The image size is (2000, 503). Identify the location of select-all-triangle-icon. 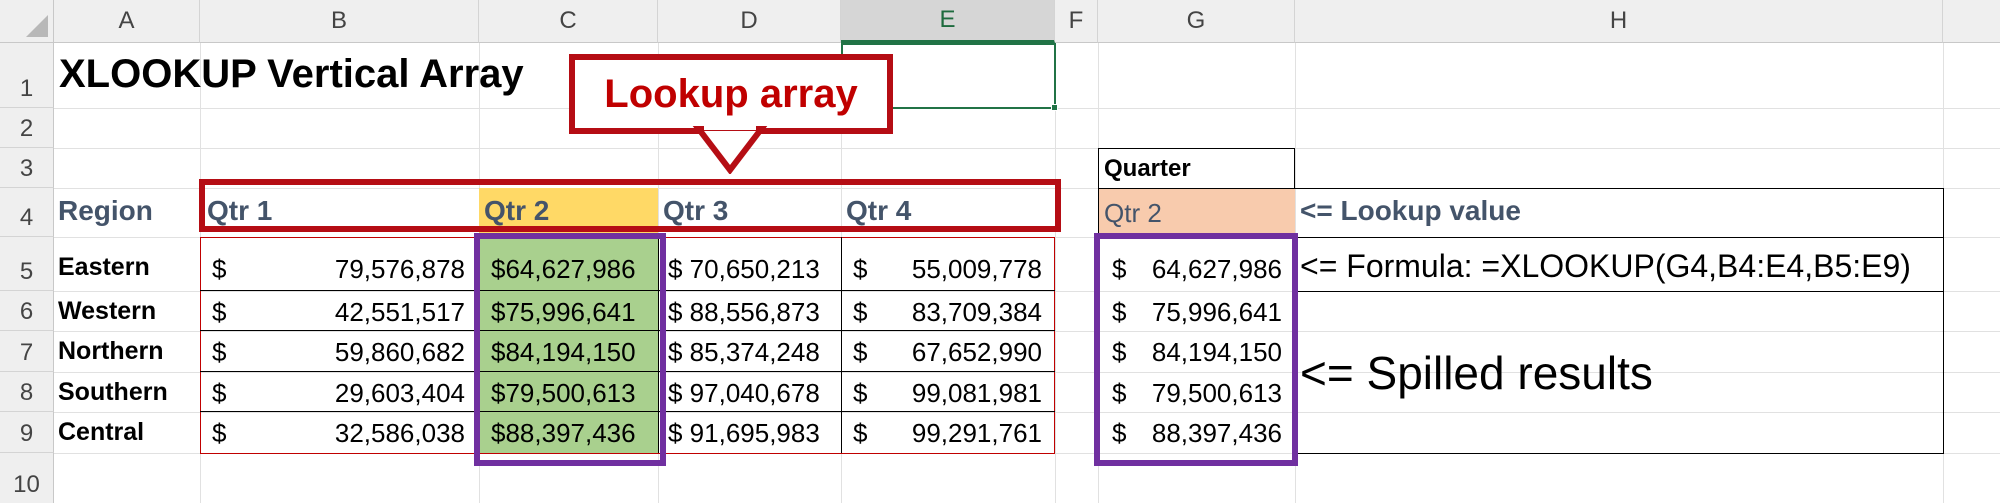
(37, 26).